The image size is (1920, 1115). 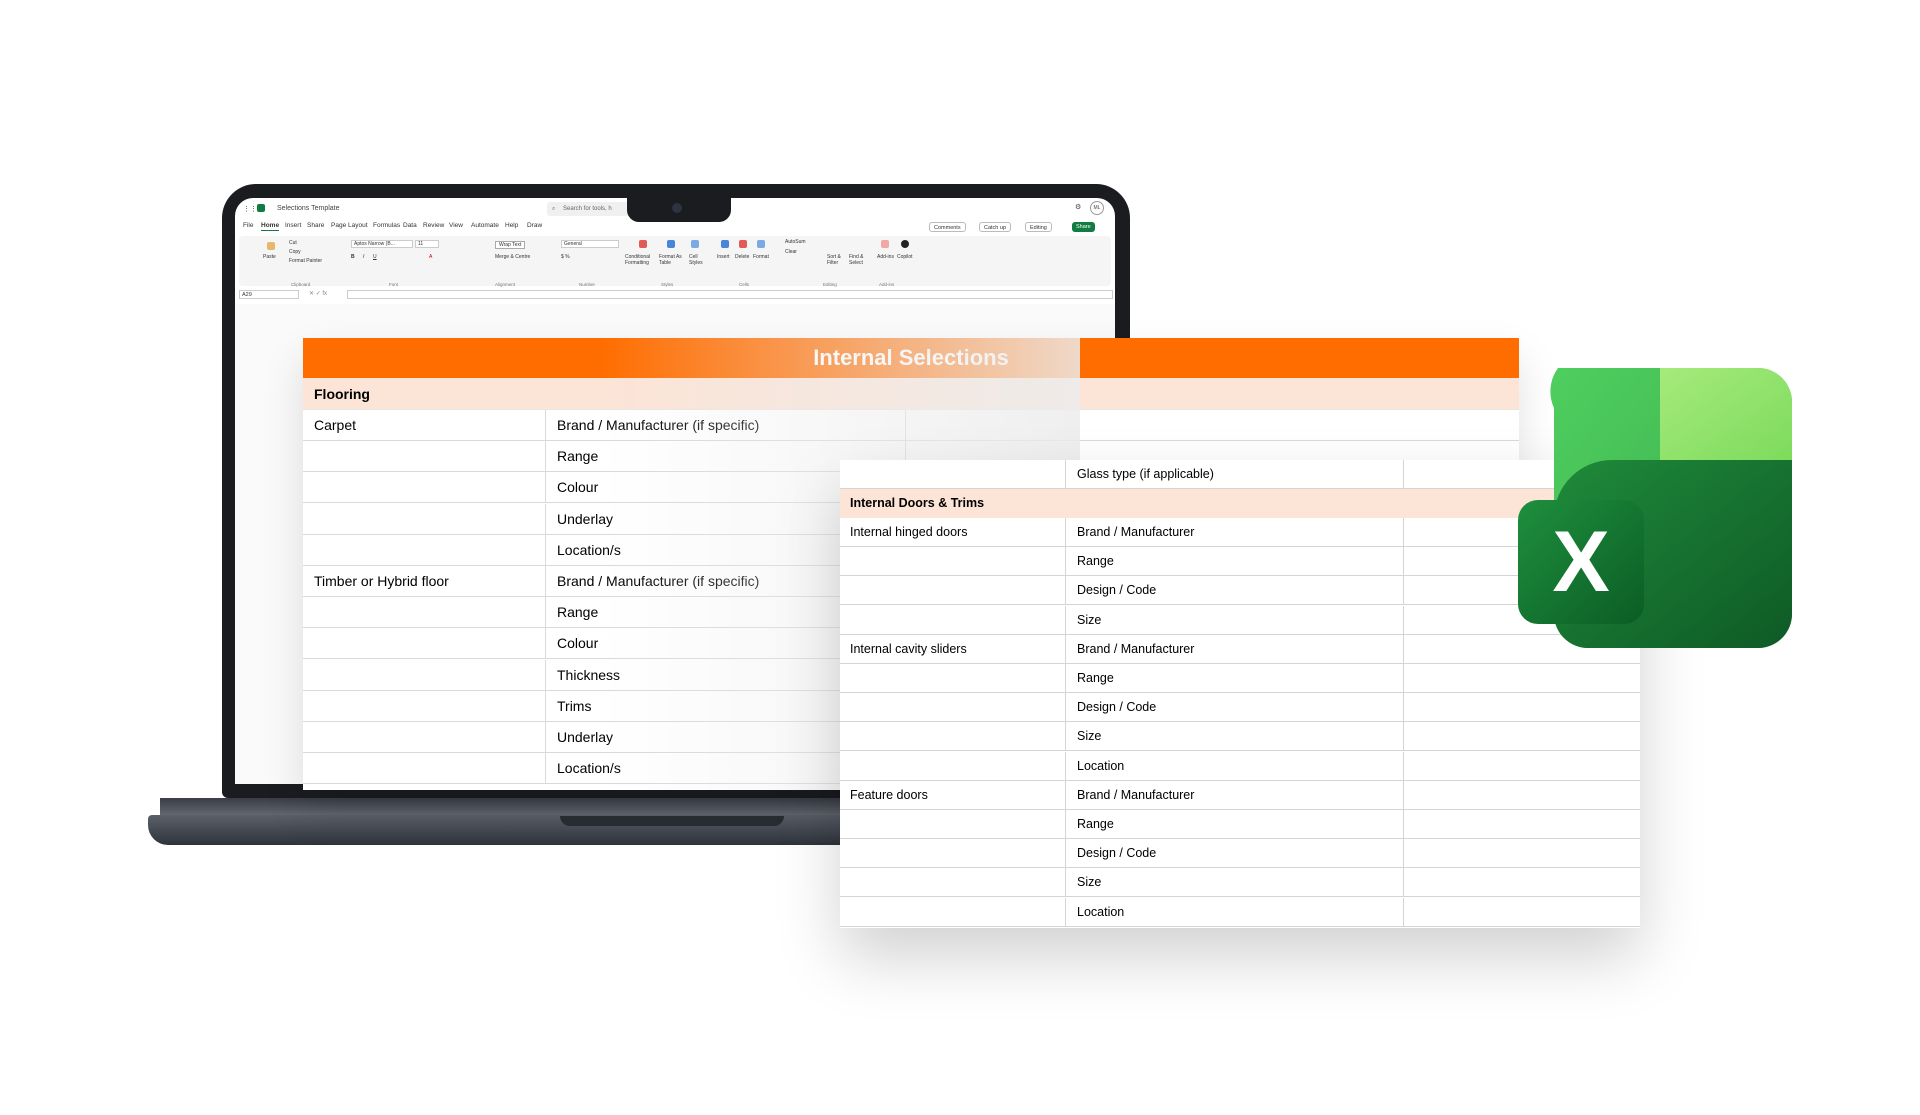 What do you see at coordinates (1038, 227) in the screenshot?
I see `editing-mode-button: Editing` at bounding box center [1038, 227].